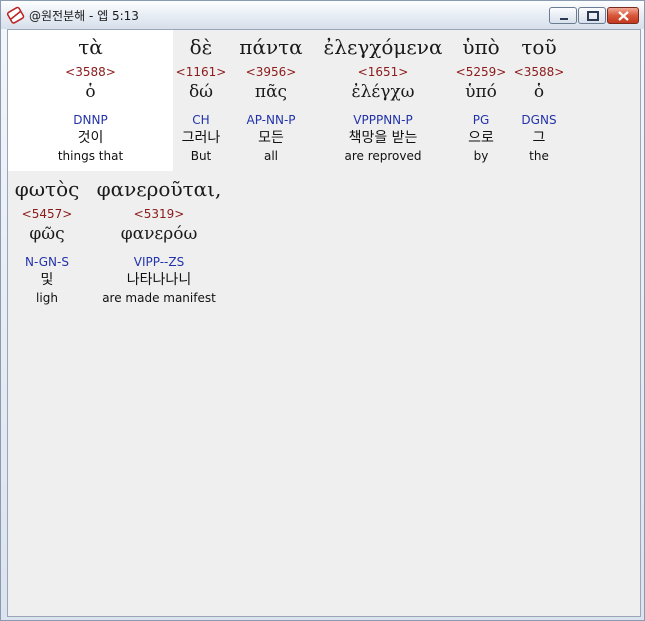 The width and height of the screenshot is (645, 621). Describe the element at coordinates (201, 72) in the screenshot. I see `strong-number: <1161>` at that location.